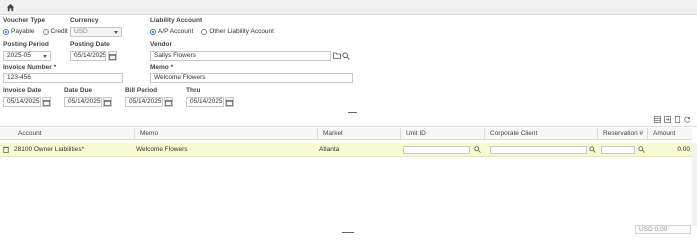  What do you see at coordinates (443, 134) in the screenshot?
I see `column-header-unit-id: Unit ID` at bounding box center [443, 134].